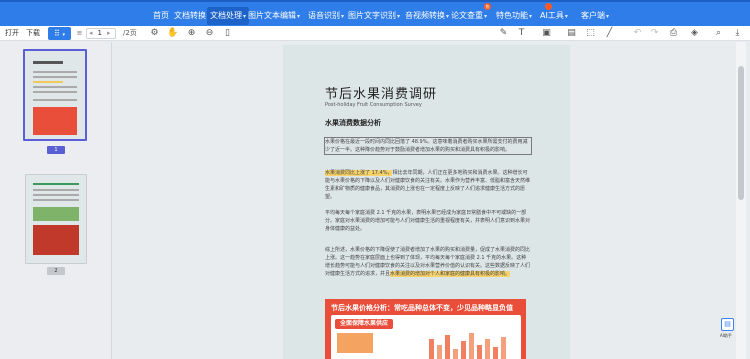 This screenshot has height=359, width=750. What do you see at coordinates (373, 105) in the screenshot?
I see `document-subtitle: Post-holiday Fruit Consumption Survey` at bounding box center [373, 105].